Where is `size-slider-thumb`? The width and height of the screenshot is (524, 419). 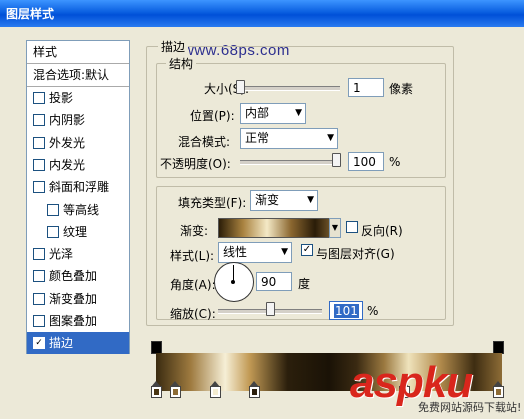
size-slider-thumb is located at coordinates (240, 87).